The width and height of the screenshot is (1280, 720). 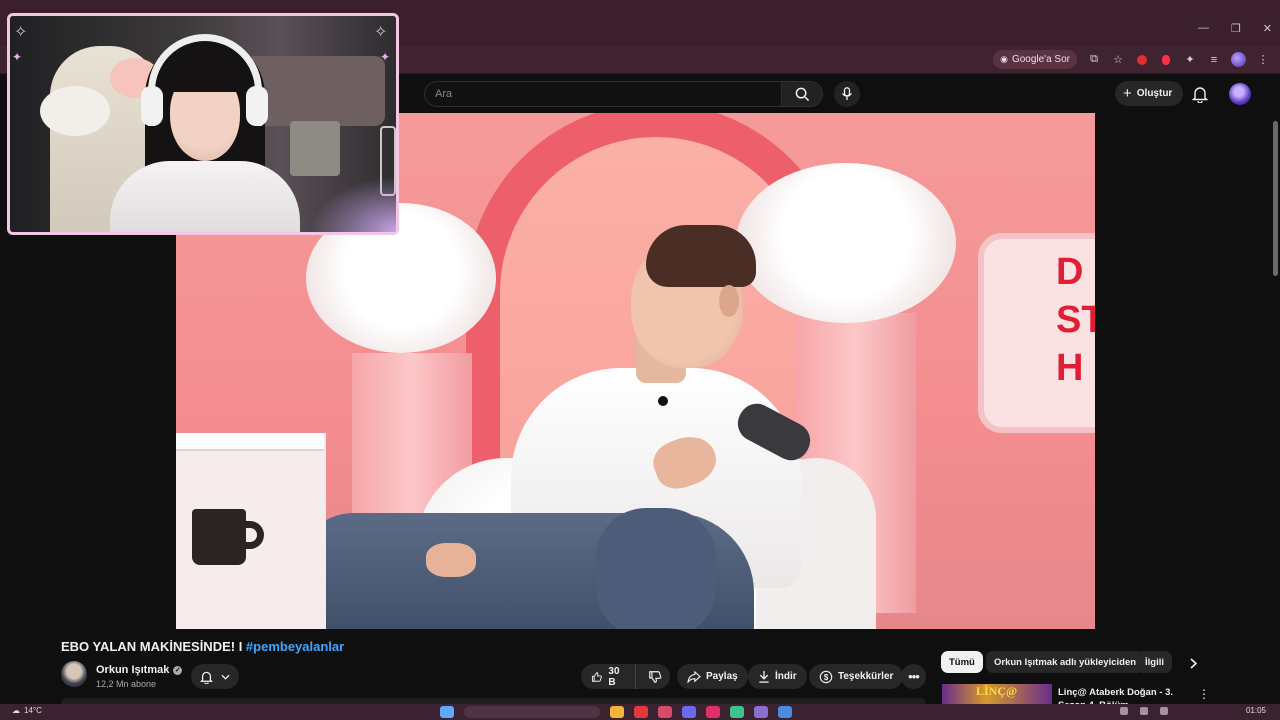 I want to click on chrome-icon, so click(x=785, y=712).